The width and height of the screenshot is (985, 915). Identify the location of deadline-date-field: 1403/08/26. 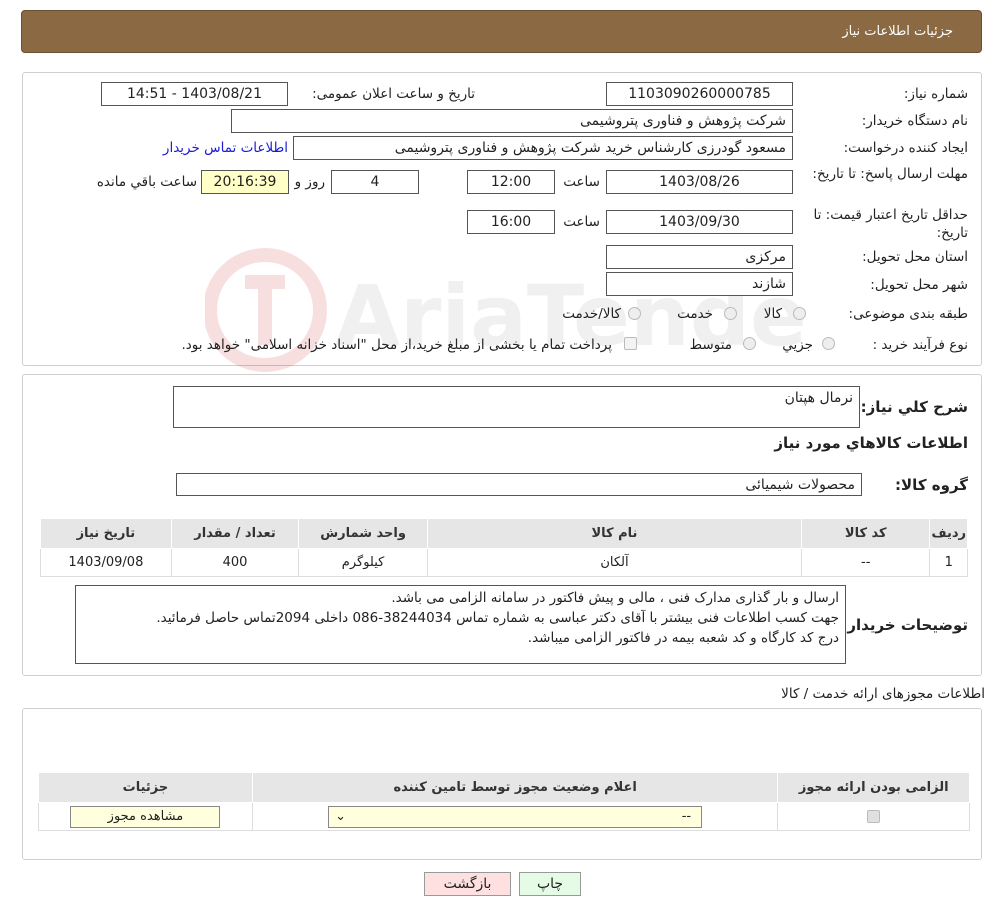
(699, 182).